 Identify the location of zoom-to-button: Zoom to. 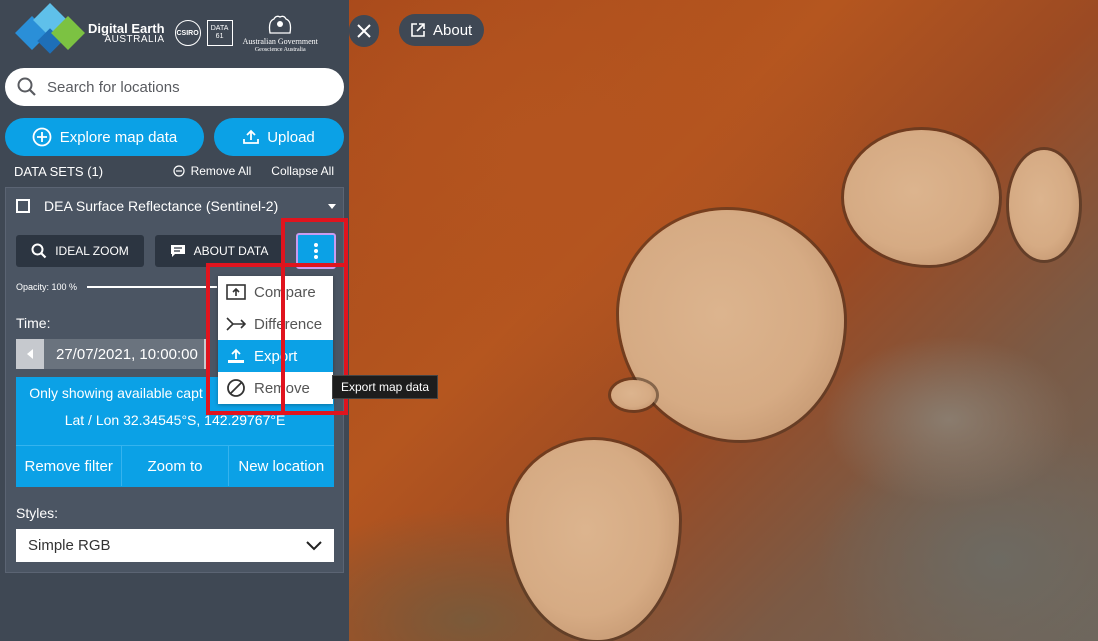
(175, 466).